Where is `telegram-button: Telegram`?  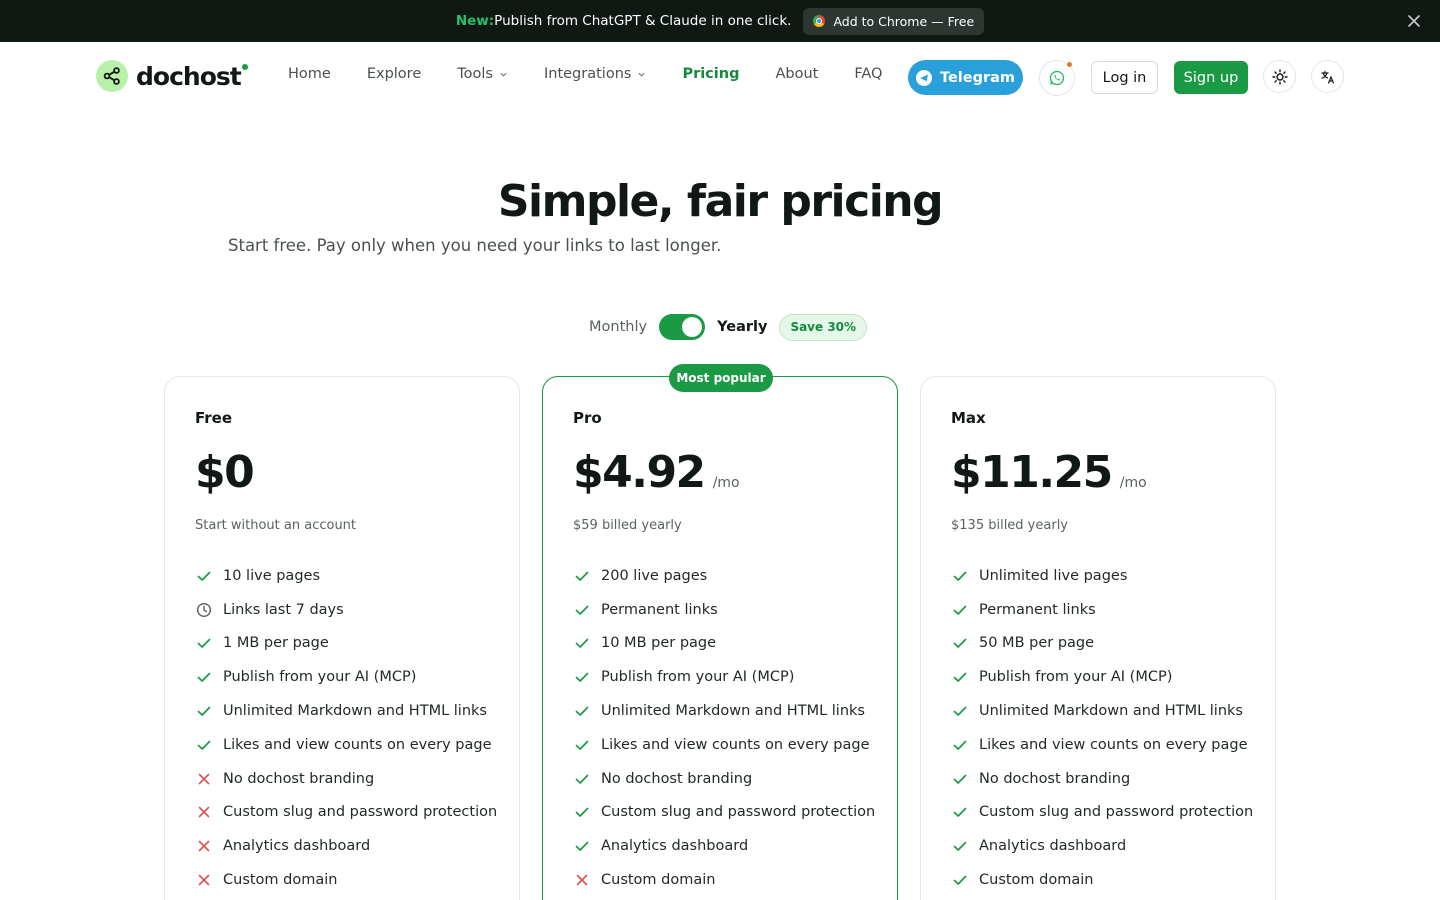
telegram-button: Telegram is located at coordinates (965, 77).